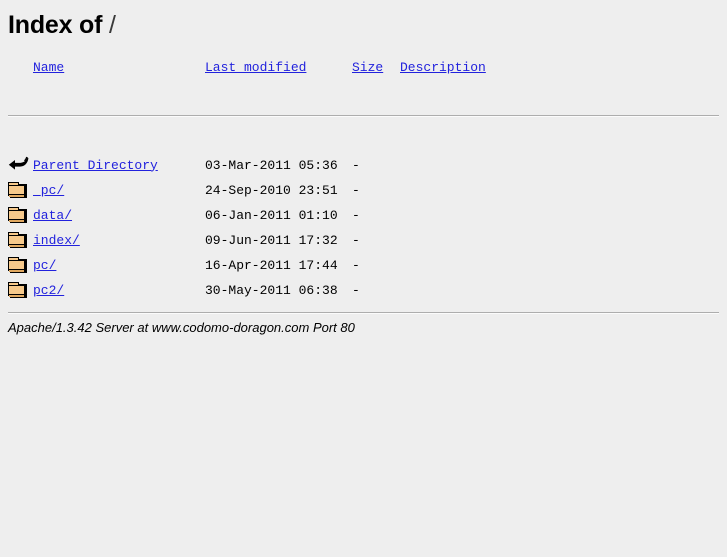  I want to click on sort-by-name-link: Name, so click(48, 67).